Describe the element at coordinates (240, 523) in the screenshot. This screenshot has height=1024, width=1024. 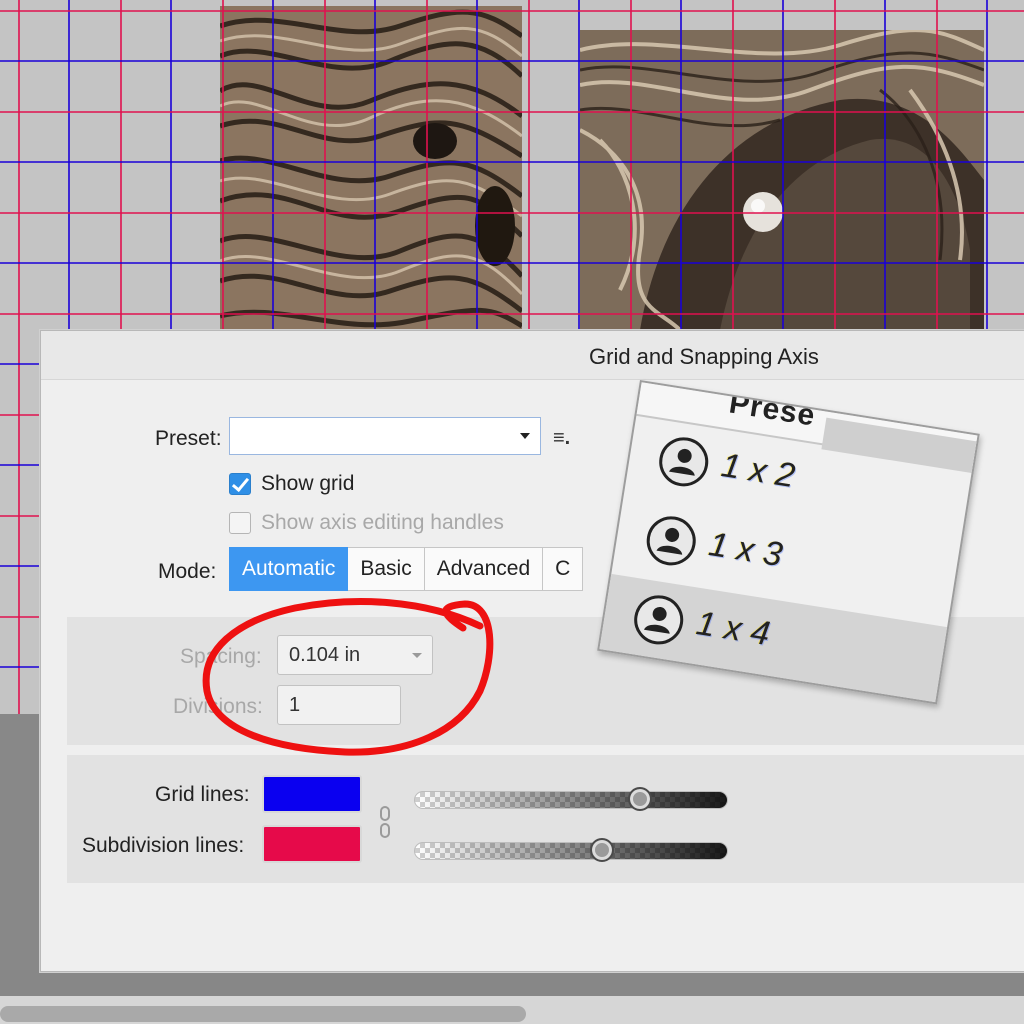
I see `show-axis-handles-checkbox` at that location.